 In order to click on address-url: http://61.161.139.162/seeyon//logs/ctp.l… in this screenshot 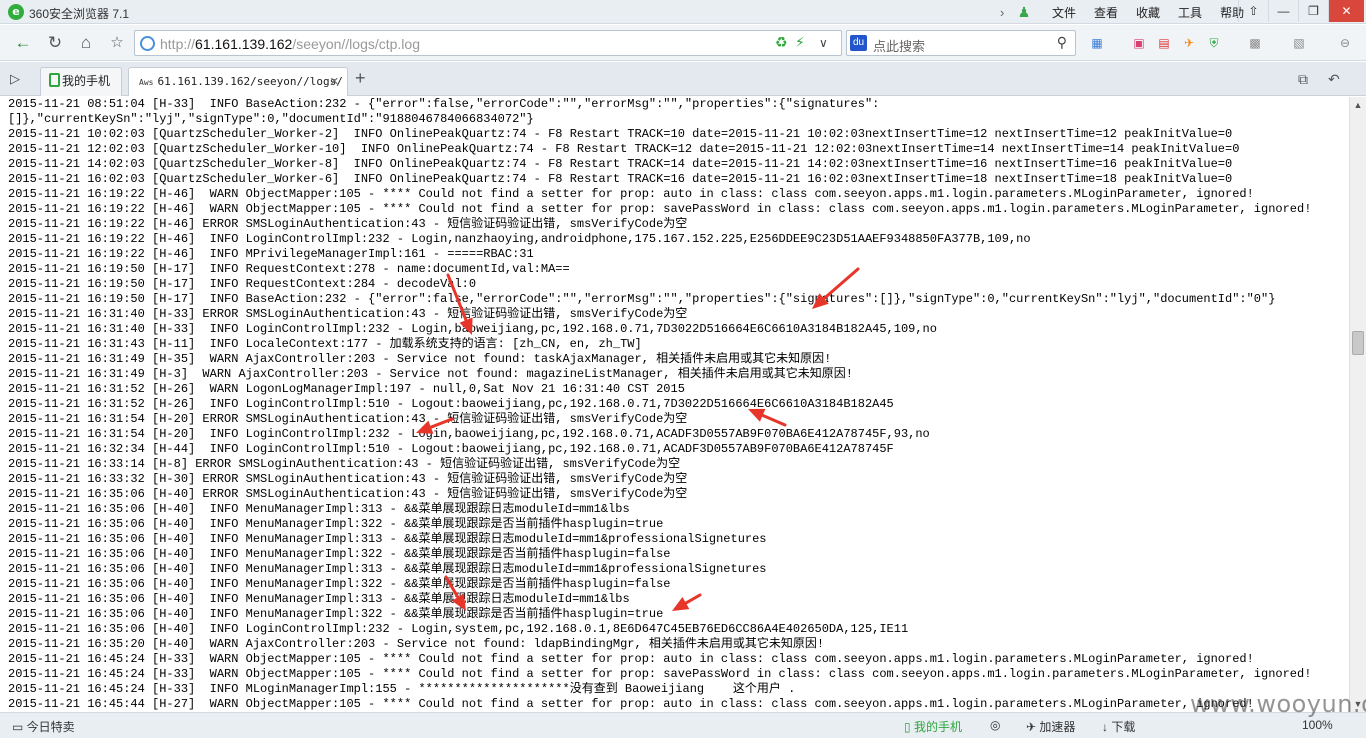, I will do `click(290, 44)`.